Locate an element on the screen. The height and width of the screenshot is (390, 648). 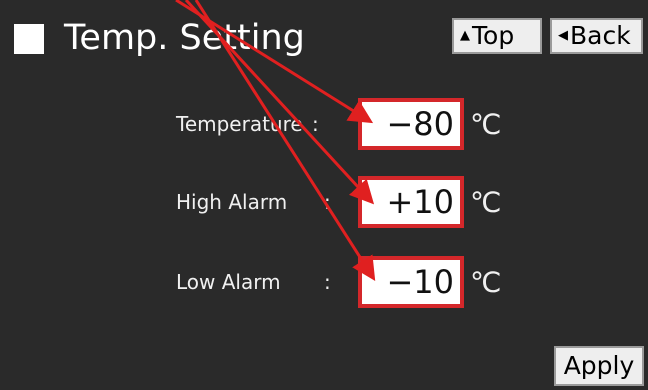
high-alarm-colon: : is located at coordinates (327, 202).